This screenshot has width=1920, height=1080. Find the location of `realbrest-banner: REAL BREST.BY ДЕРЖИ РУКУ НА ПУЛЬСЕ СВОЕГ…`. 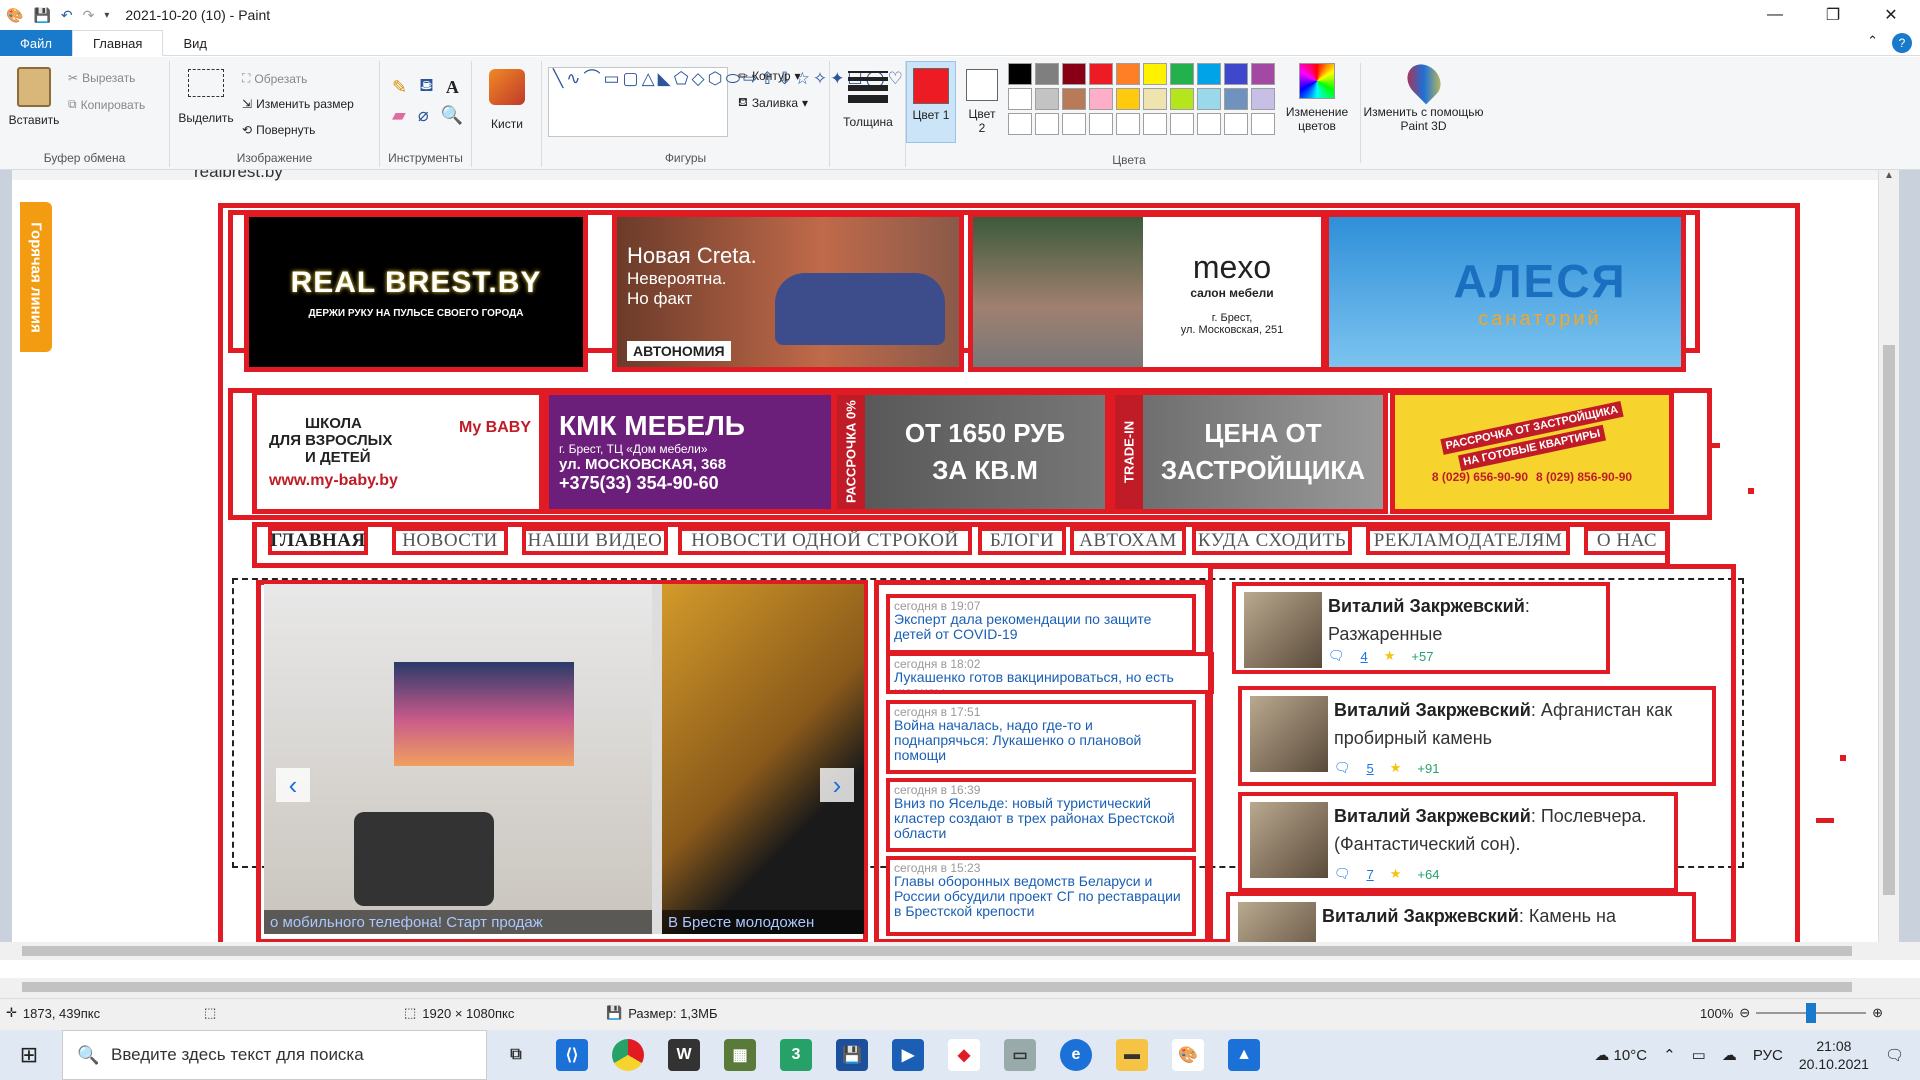

realbrest-banner: REAL BREST.BY ДЕРЖИ РУКУ НА ПУЛЬСЕ СВОЕГ… is located at coordinates (416, 292).